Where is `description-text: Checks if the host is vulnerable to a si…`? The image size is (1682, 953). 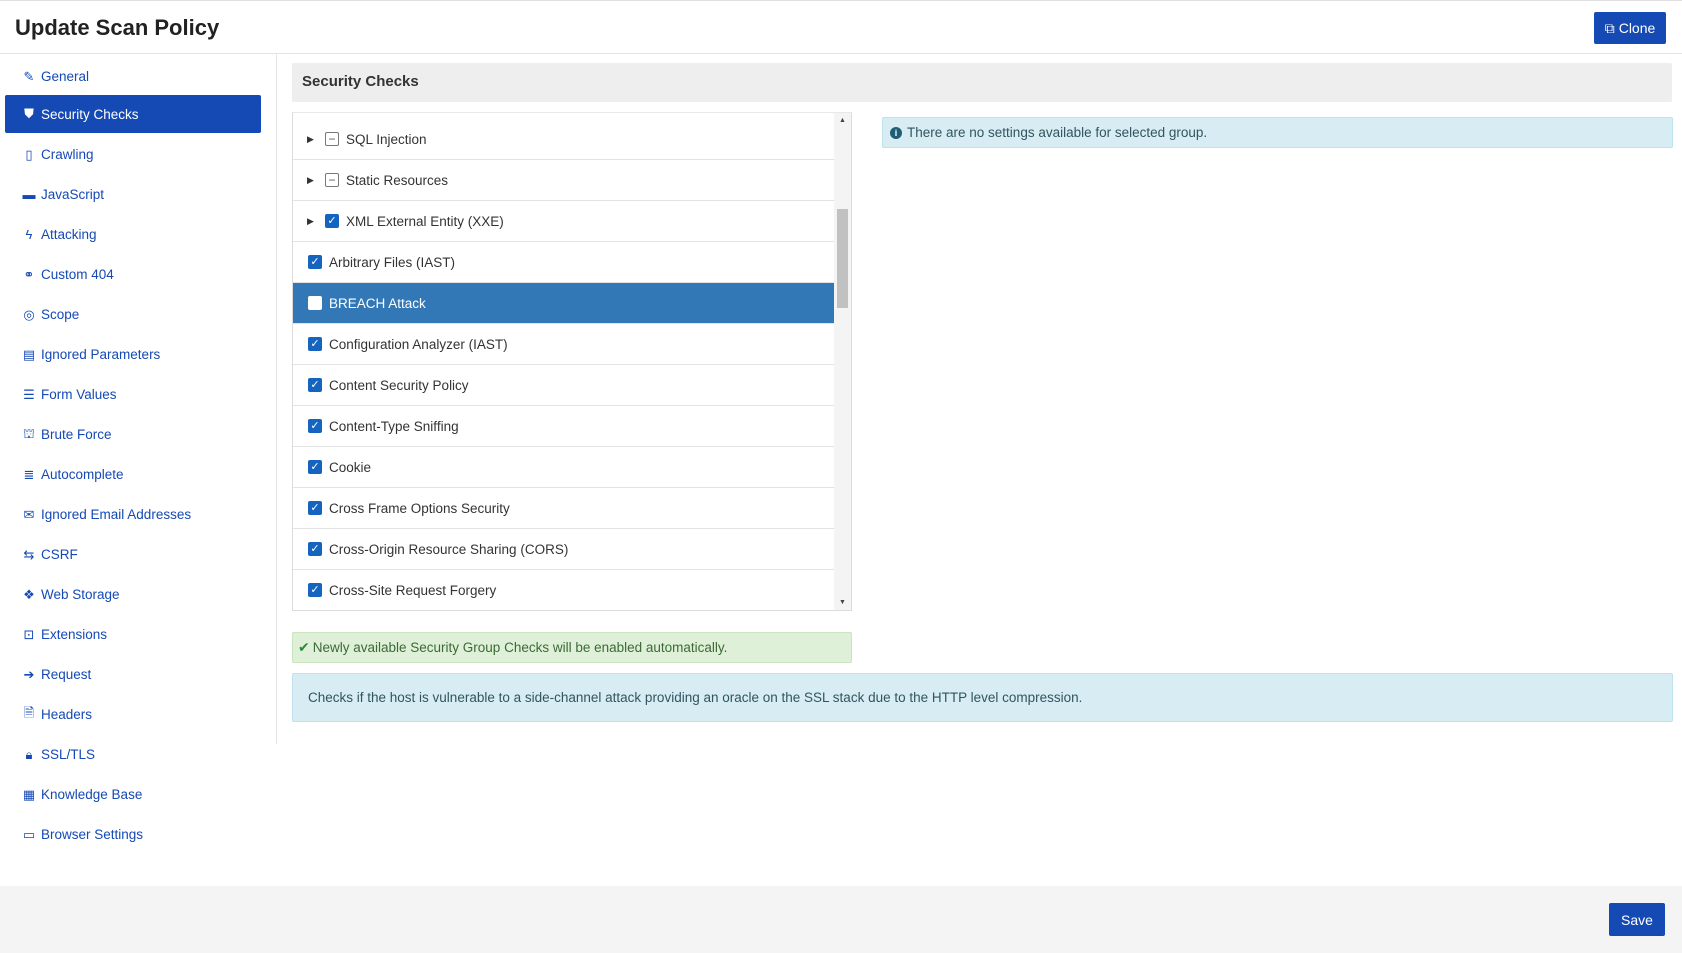
description-text: Checks if the host is vulnerable to a si… is located at coordinates (695, 697).